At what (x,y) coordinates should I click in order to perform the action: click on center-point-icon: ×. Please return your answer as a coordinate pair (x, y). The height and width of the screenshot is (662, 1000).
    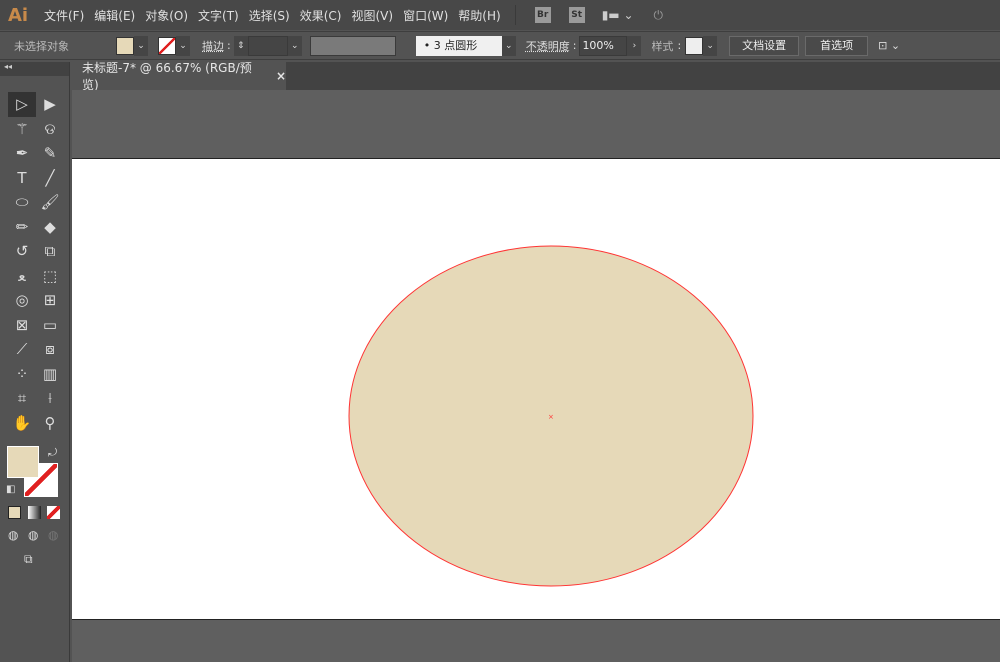
    Looking at the image, I should click on (551, 417).